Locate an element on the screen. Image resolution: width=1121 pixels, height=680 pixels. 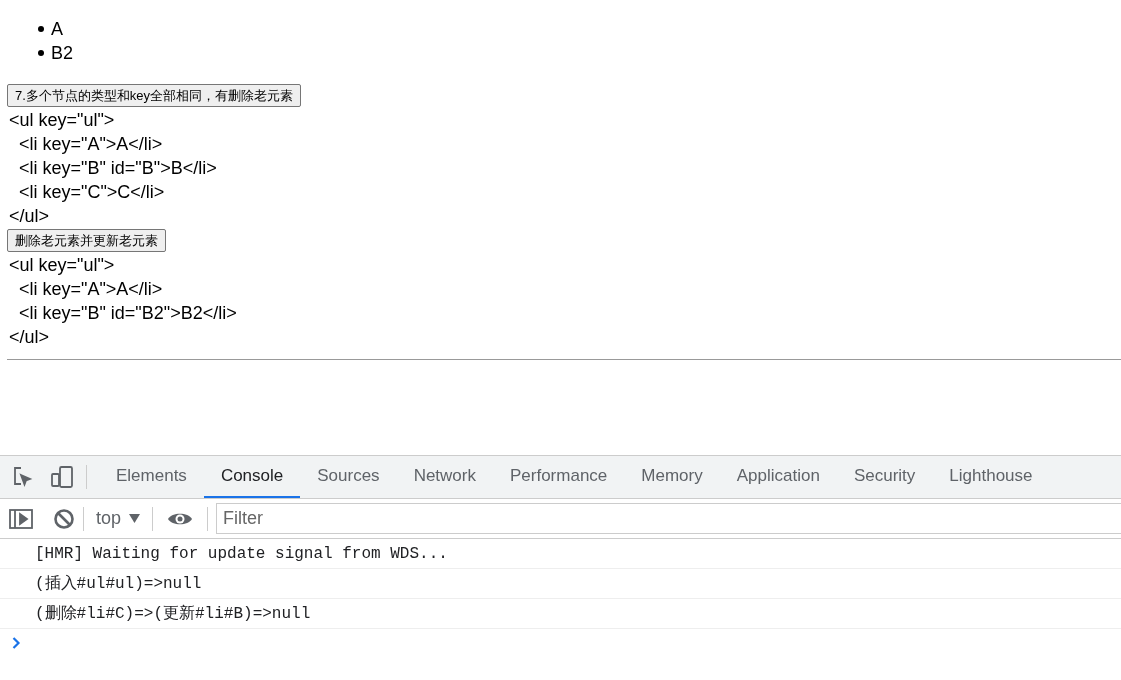
devtools-tab: Security is located at coordinates (884, 477).